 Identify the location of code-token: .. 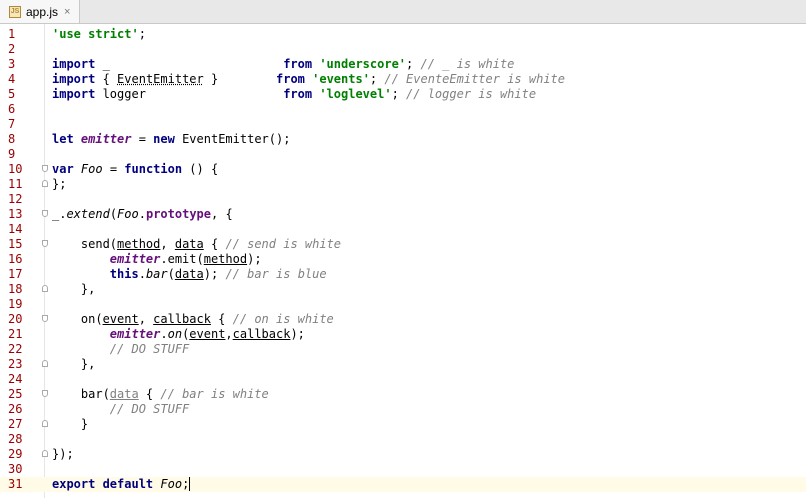
(142, 274).